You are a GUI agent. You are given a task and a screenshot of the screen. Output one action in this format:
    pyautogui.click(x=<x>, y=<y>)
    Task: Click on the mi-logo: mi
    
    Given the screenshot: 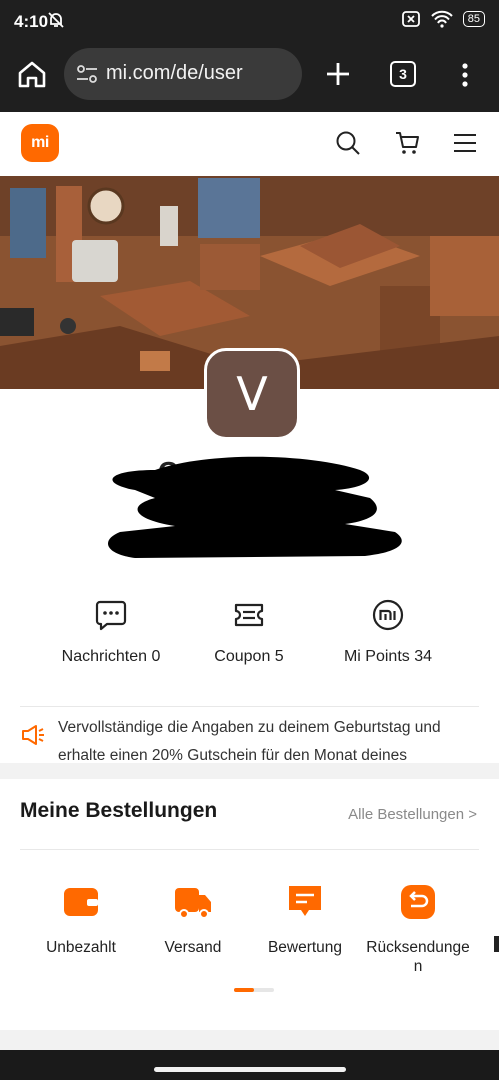 What is the action you would take?
    pyautogui.click(x=40, y=143)
    